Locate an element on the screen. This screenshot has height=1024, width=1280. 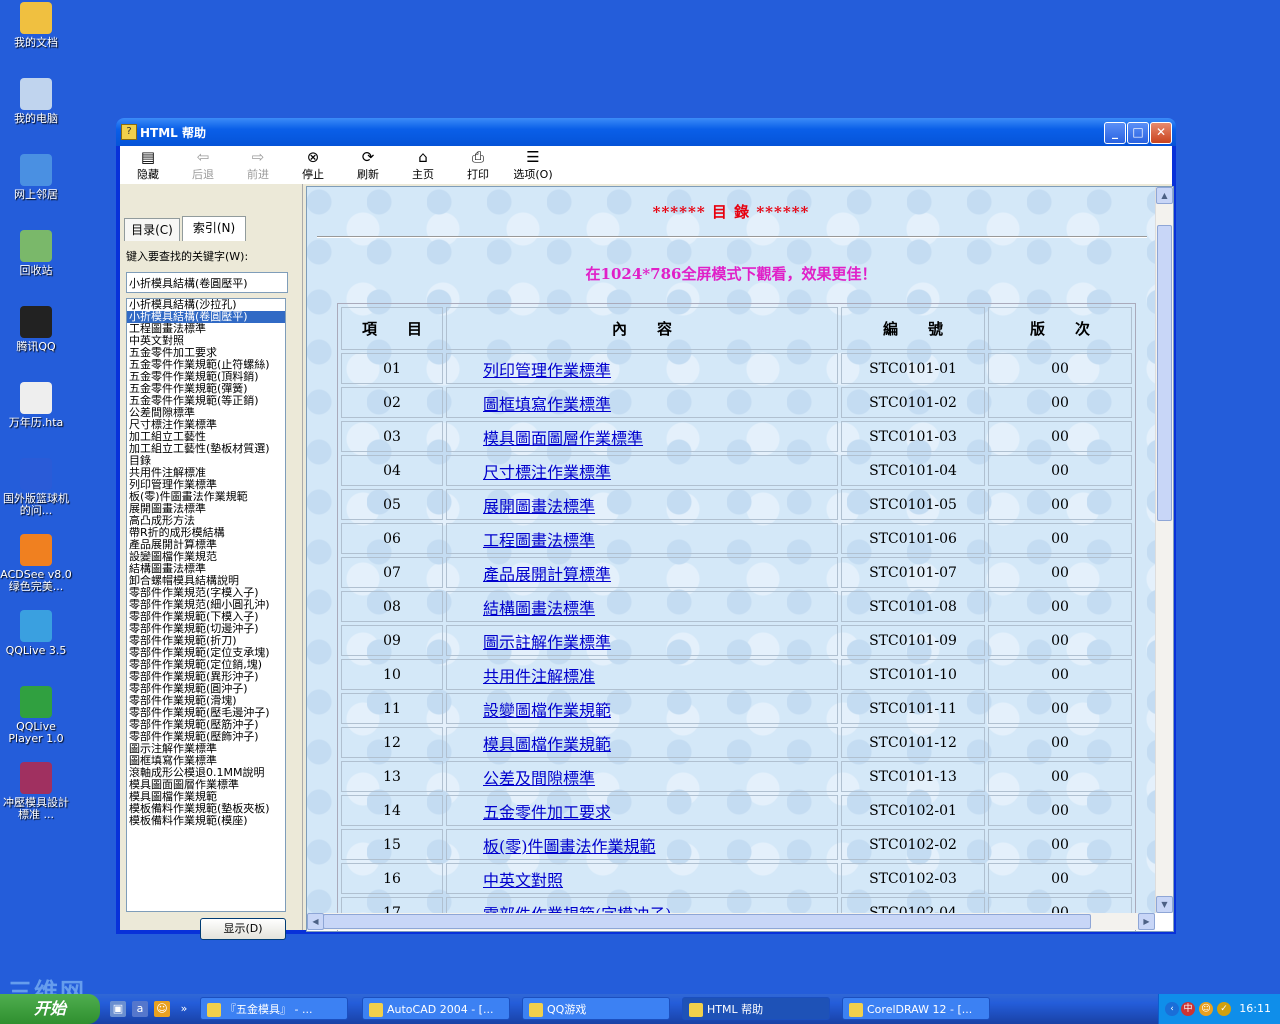
index-list-item: 展開圖畫法標準 is located at coordinates (206, 509).